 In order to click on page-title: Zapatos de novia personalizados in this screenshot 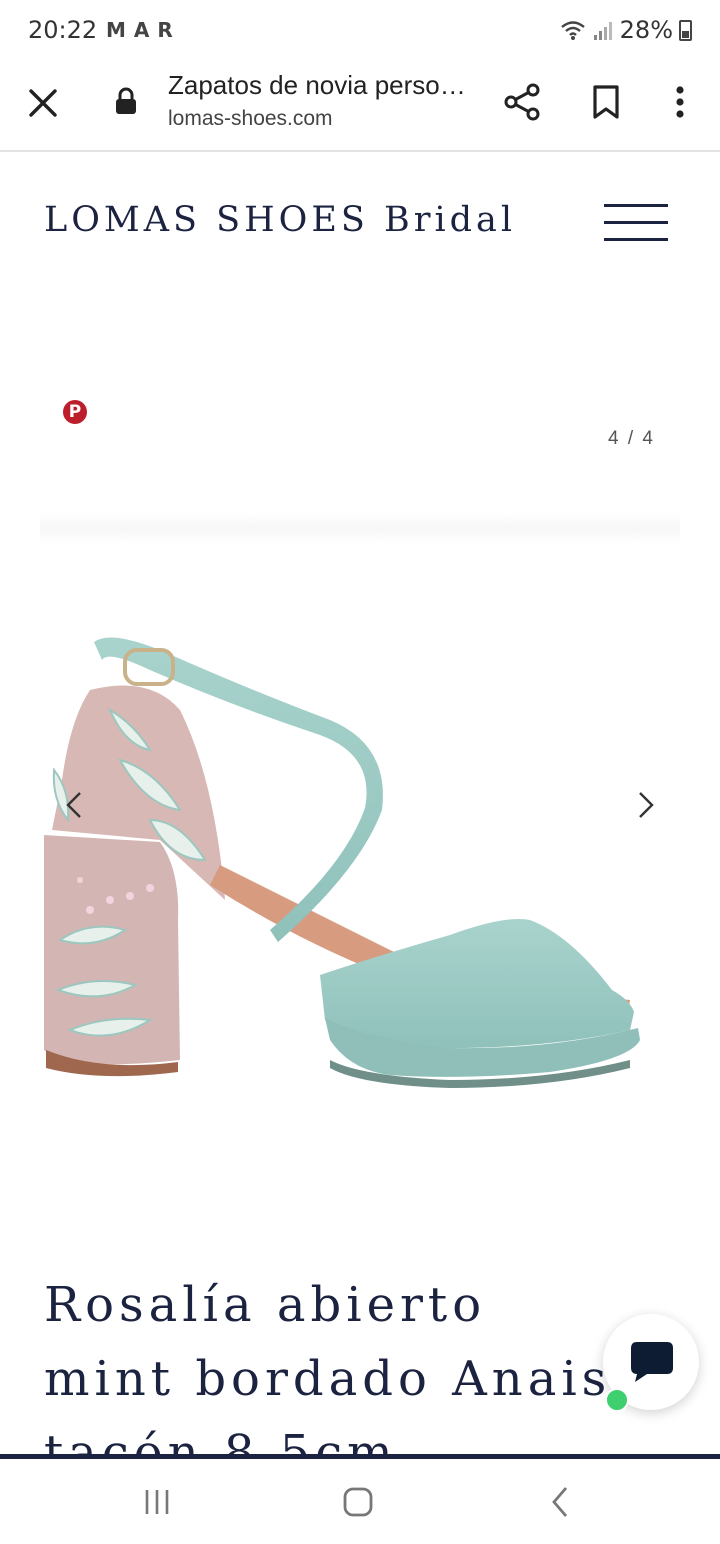, I will do `click(318, 85)`.